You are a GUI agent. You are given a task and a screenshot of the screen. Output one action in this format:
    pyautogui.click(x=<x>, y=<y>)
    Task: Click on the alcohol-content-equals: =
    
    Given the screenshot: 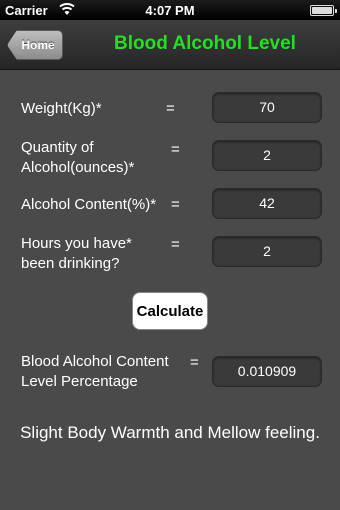 What is the action you would take?
    pyautogui.click(x=175, y=204)
    